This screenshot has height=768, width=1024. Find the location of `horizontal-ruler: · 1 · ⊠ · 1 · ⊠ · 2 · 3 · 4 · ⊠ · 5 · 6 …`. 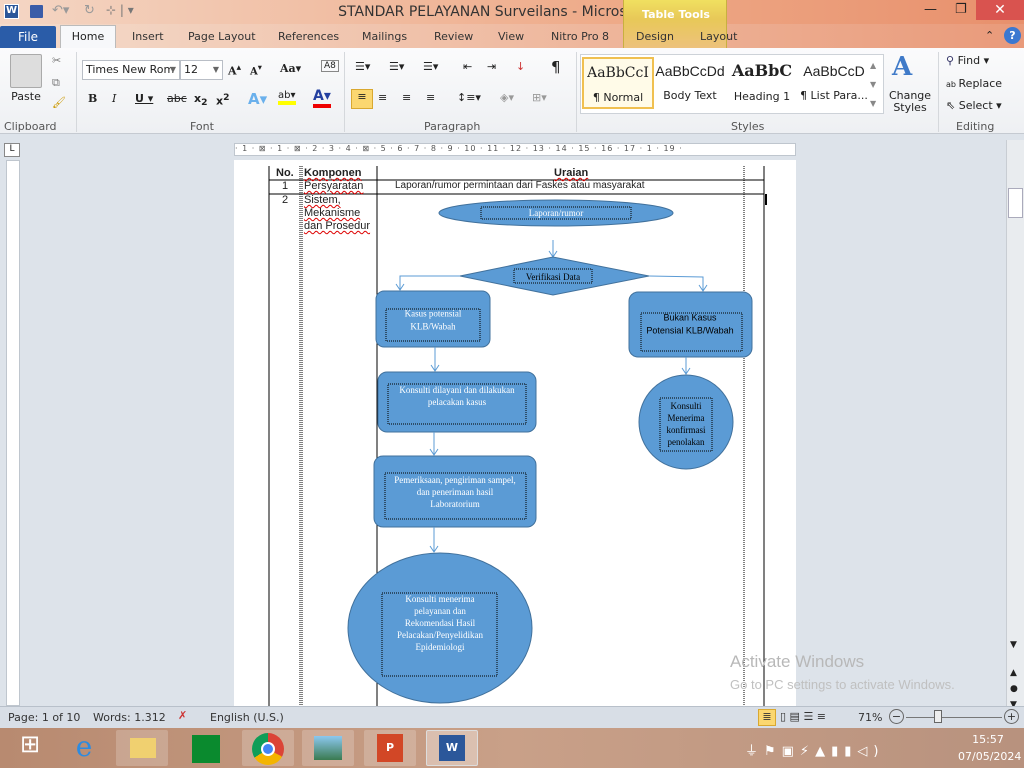

horizontal-ruler: · 1 · ⊠ · 1 · ⊠ · 2 · 3 · 4 · ⊠ · 5 · 6 … is located at coordinates (515, 149).